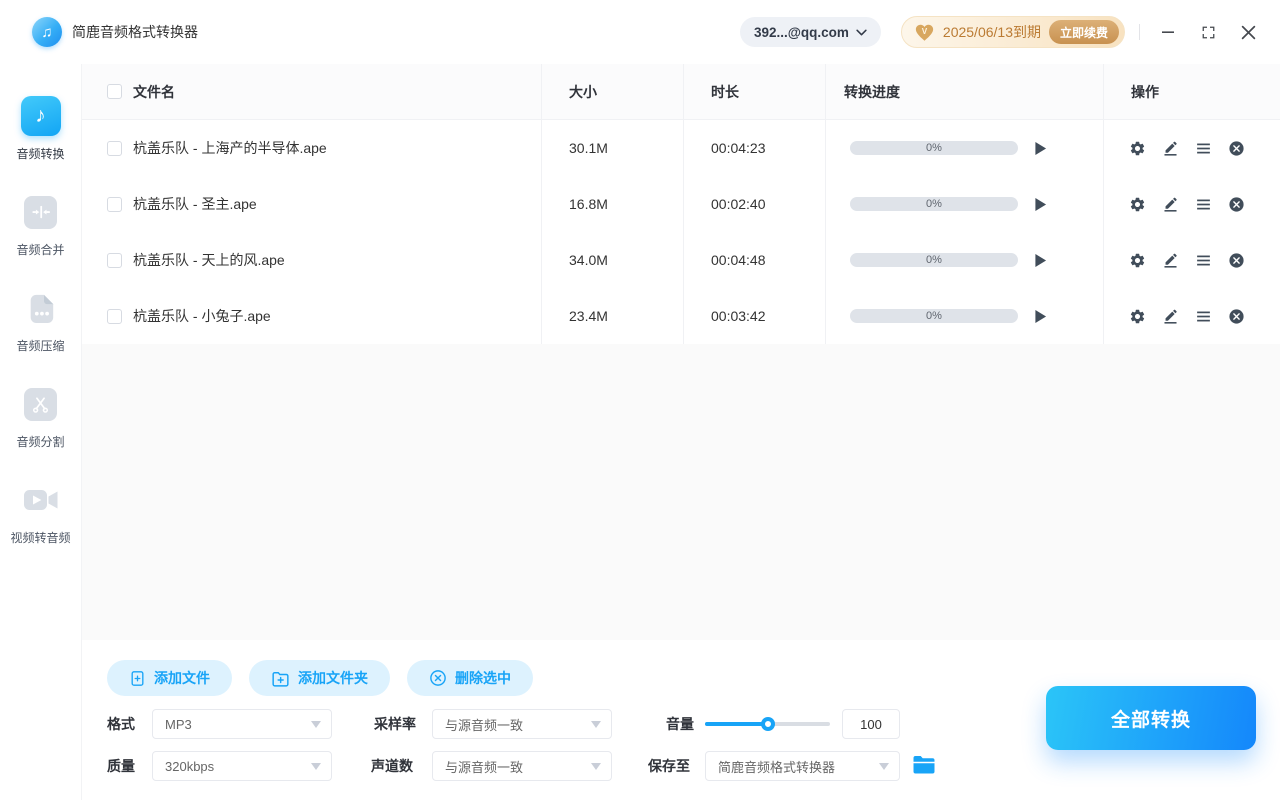 This screenshot has height=800, width=1280. What do you see at coordinates (871, 724) in the screenshot?
I see `volume-input` at bounding box center [871, 724].